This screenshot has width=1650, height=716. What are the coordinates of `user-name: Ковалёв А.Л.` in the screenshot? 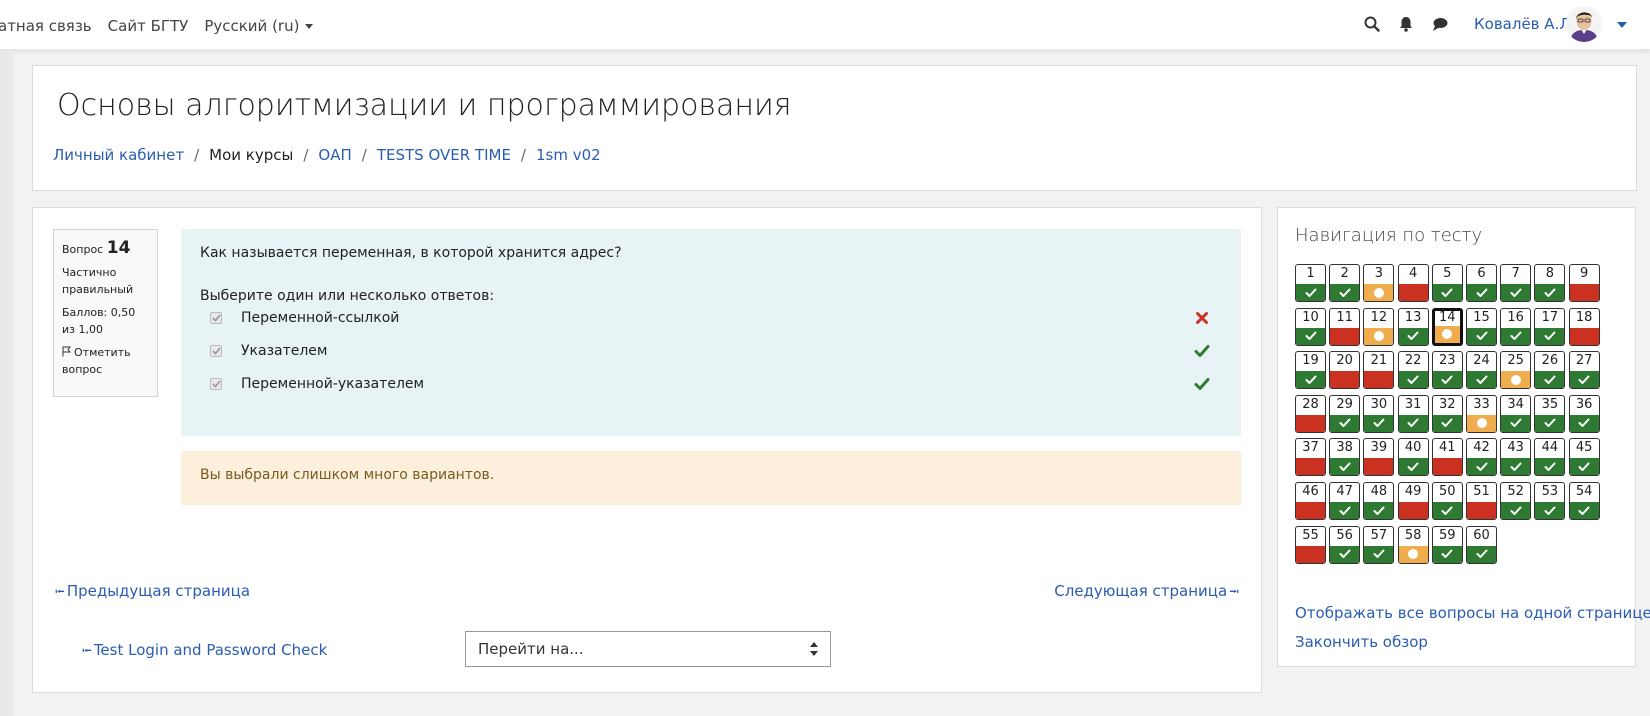 It's located at (1524, 24).